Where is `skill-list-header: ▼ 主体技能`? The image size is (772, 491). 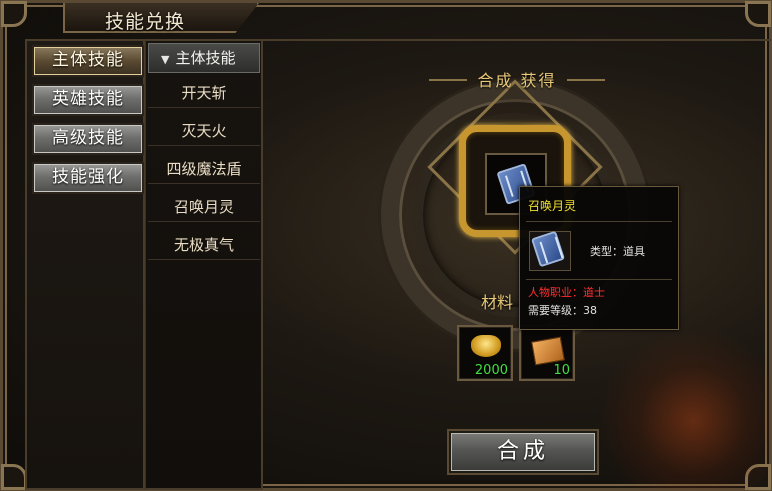
skill-list-header: ▼ 主体技能 is located at coordinates (204, 58).